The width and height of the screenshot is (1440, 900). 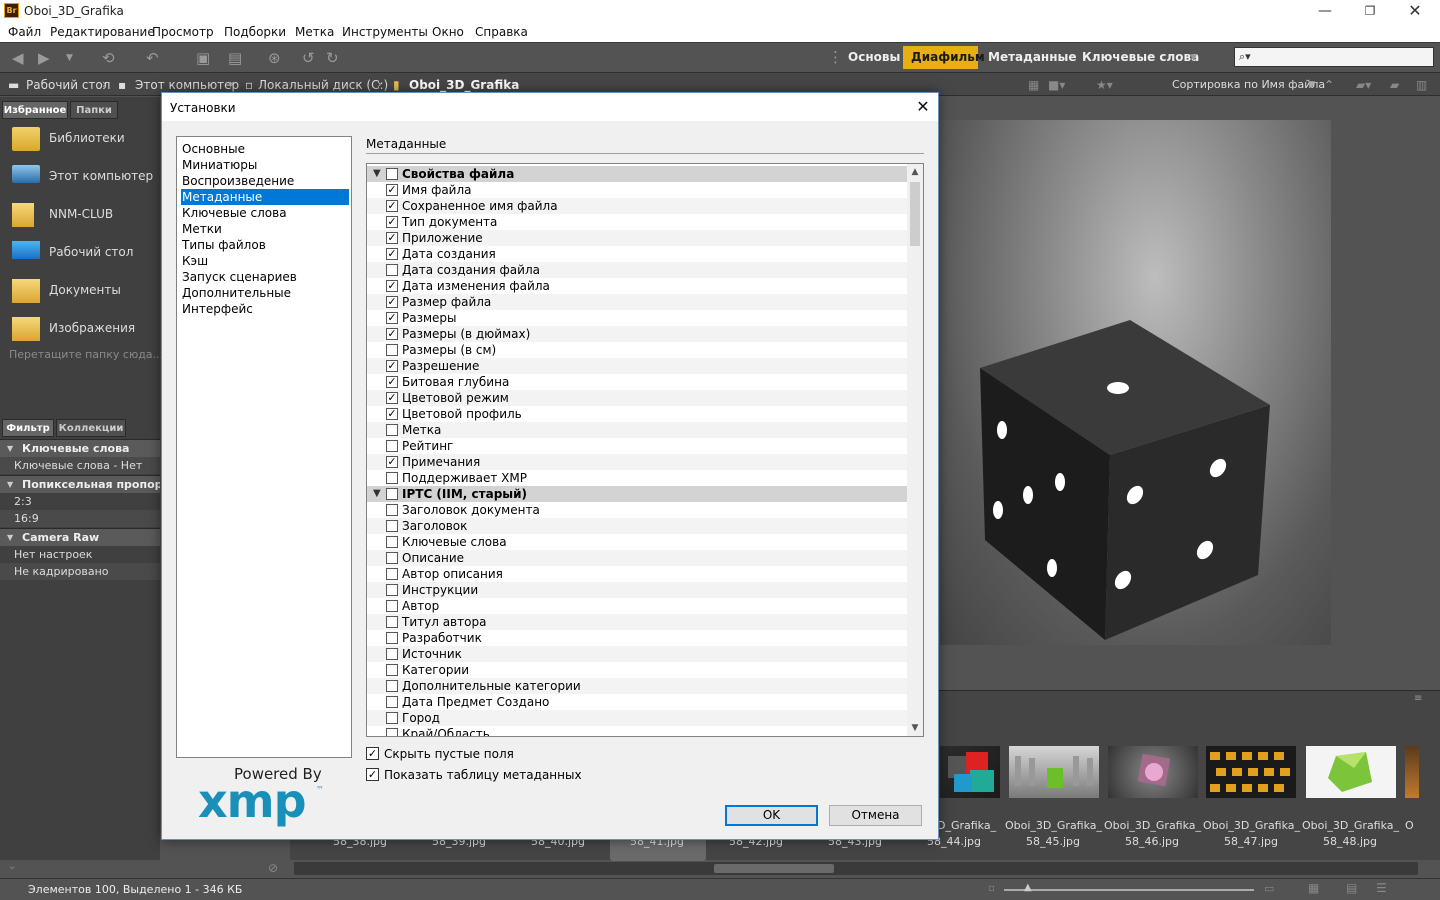 I want to click on view-details-icon: ▤, so click(x=1351, y=888).